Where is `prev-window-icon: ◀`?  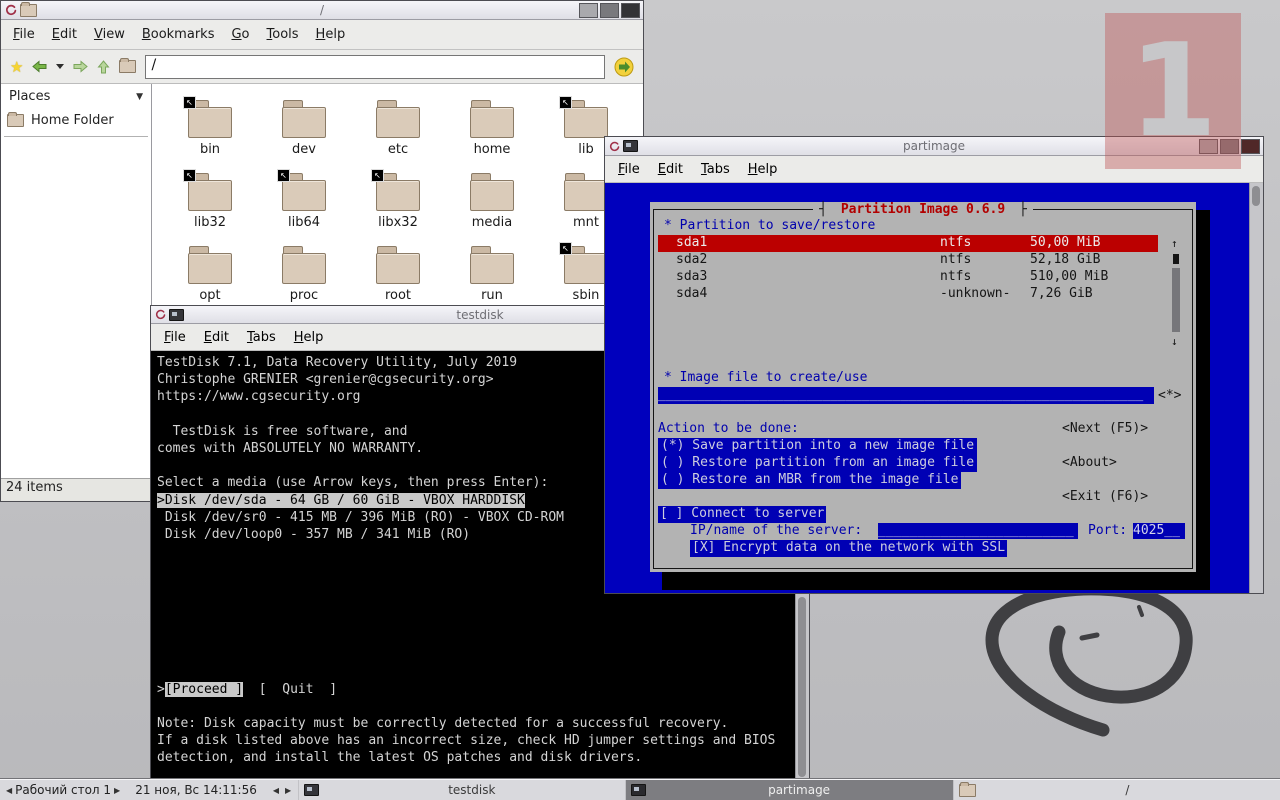 prev-window-icon: ◀ is located at coordinates (276, 790).